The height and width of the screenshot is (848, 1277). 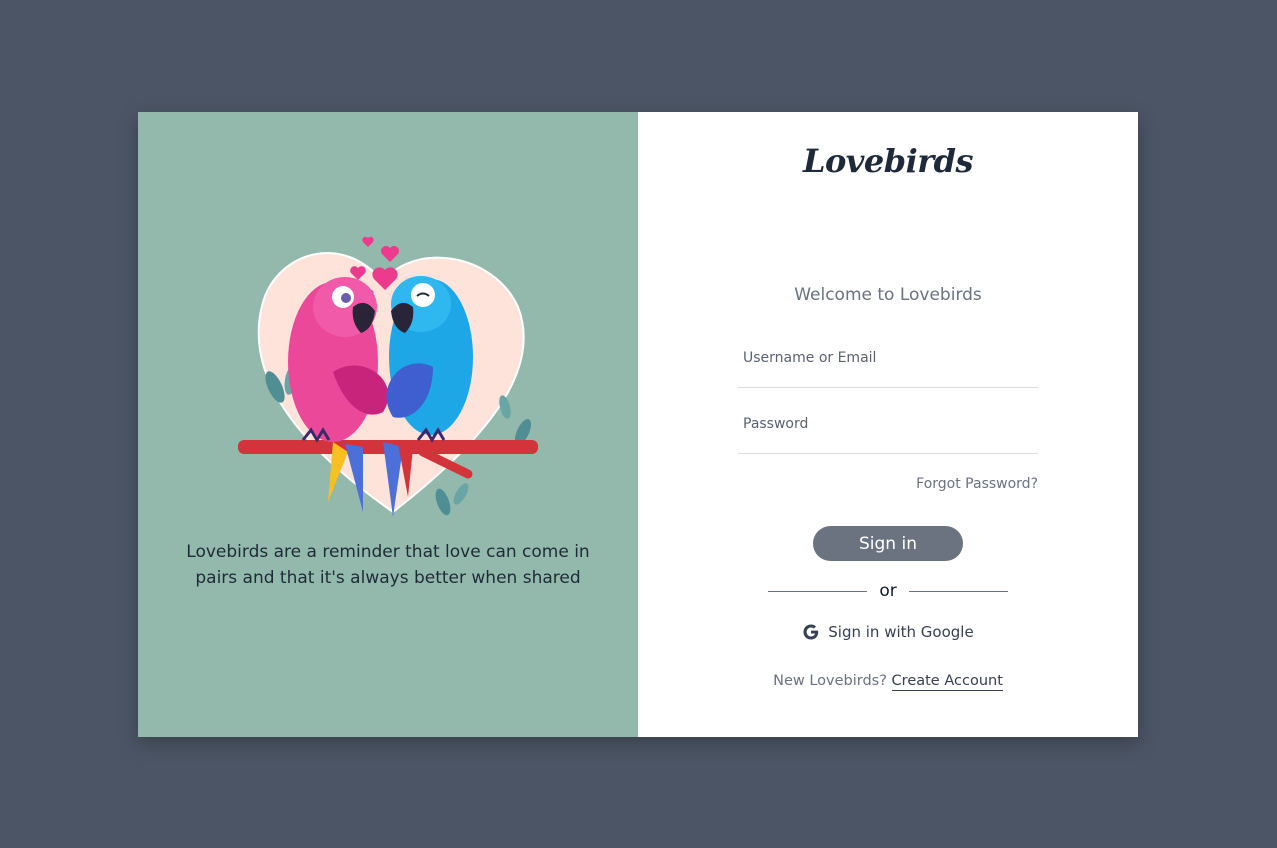 I want to click on google-sign-in-label: Sign in with Google, so click(x=901, y=632).